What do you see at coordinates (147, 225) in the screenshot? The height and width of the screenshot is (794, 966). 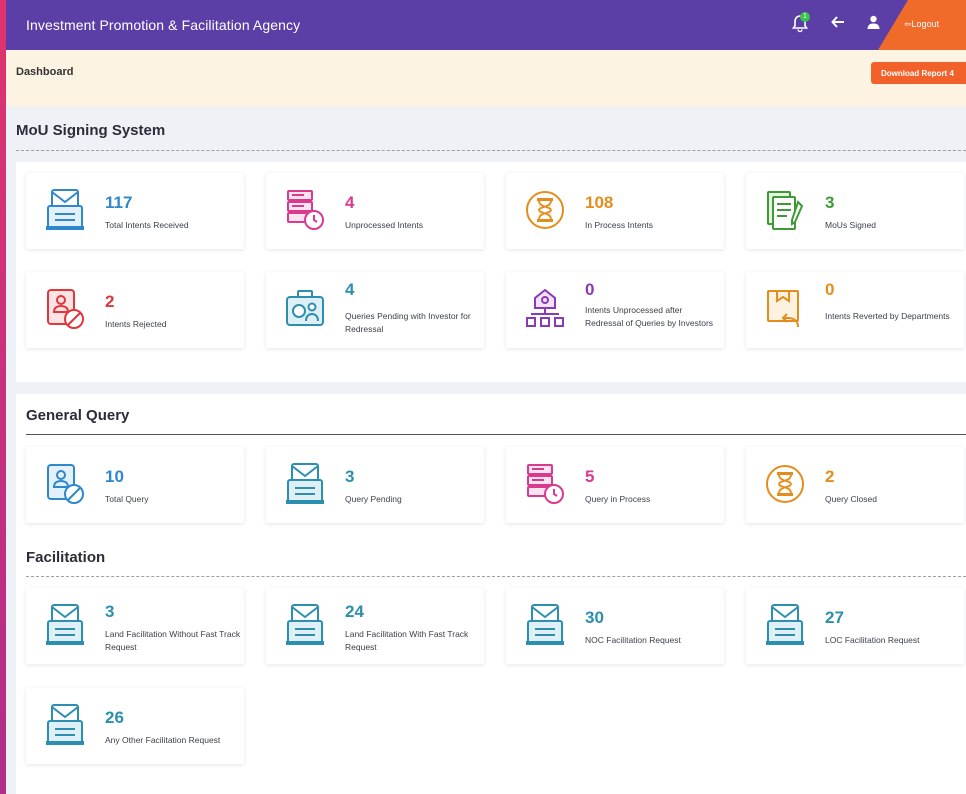 I see `card-label: Total Intents Received` at bounding box center [147, 225].